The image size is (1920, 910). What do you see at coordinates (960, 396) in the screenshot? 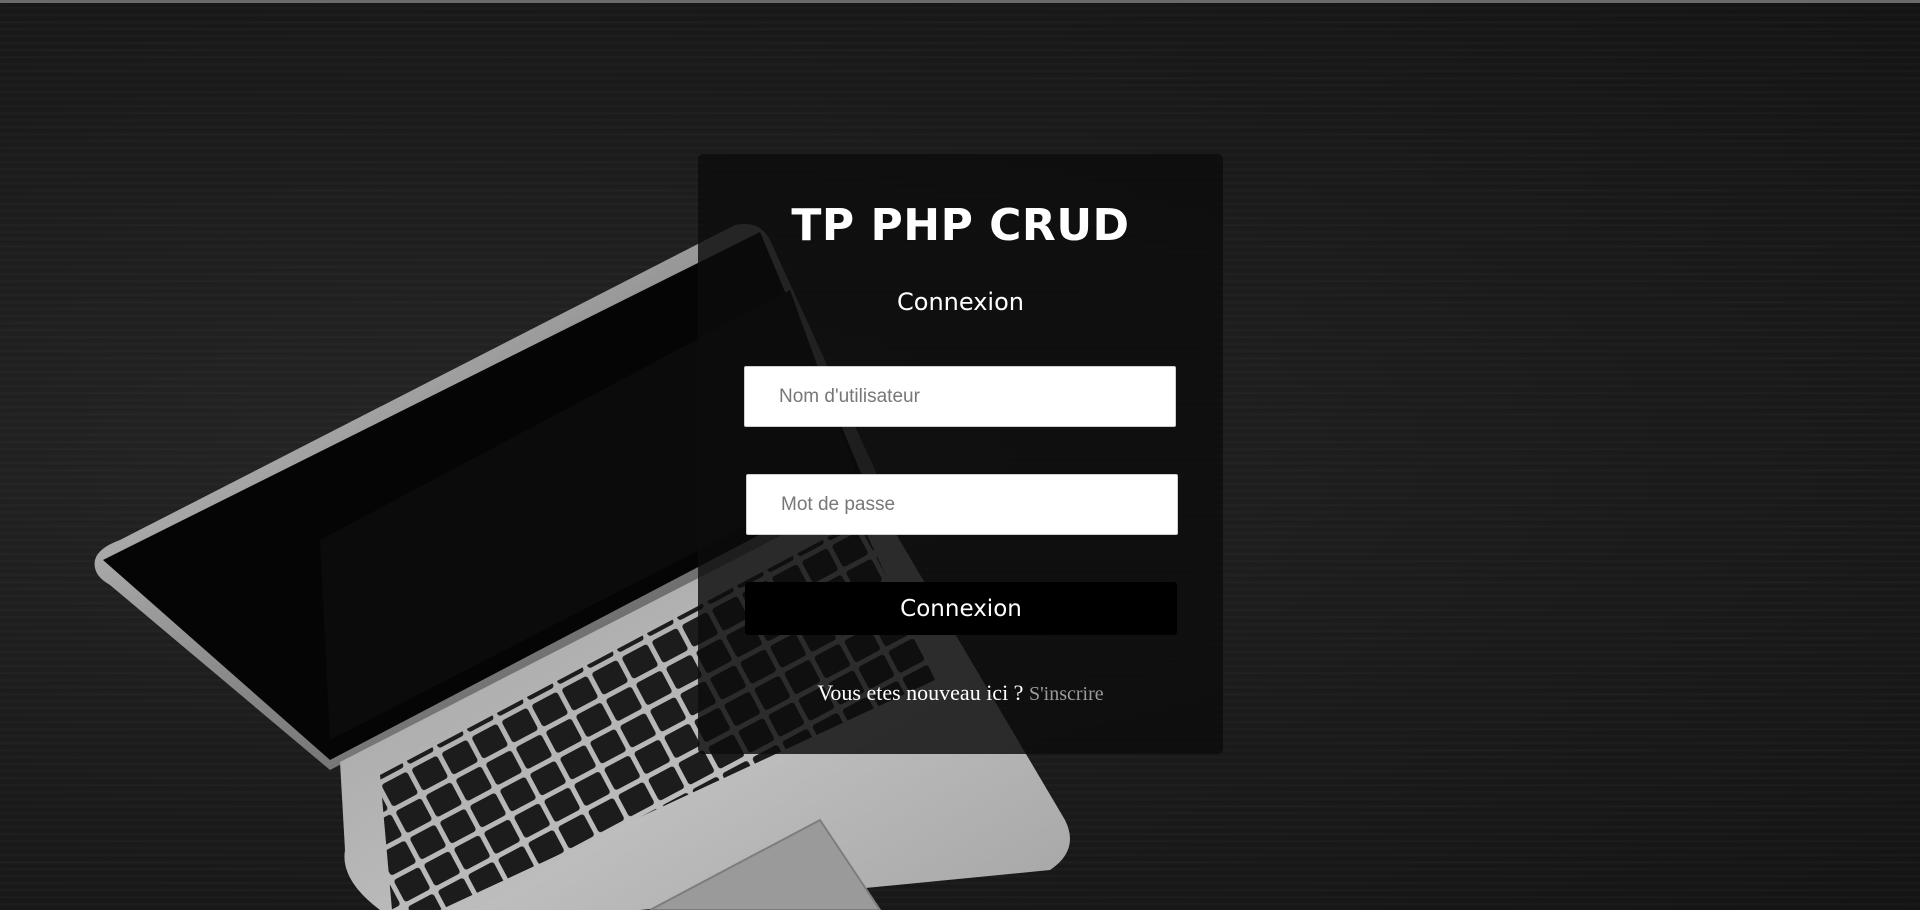
I see `username-input` at bounding box center [960, 396].